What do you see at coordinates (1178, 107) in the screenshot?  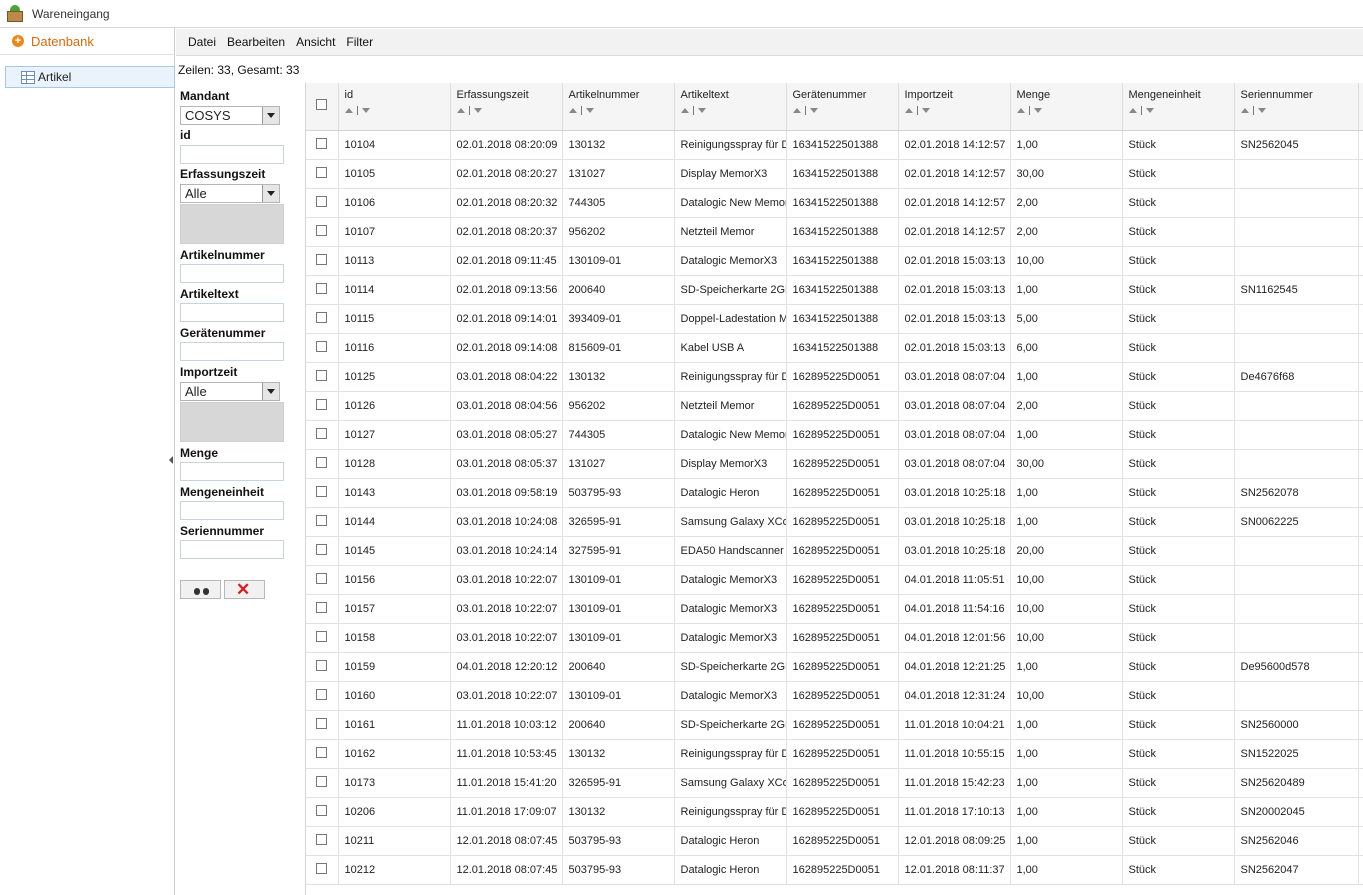 I see `column-header: Mengeneinheit` at bounding box center [1178, 107].